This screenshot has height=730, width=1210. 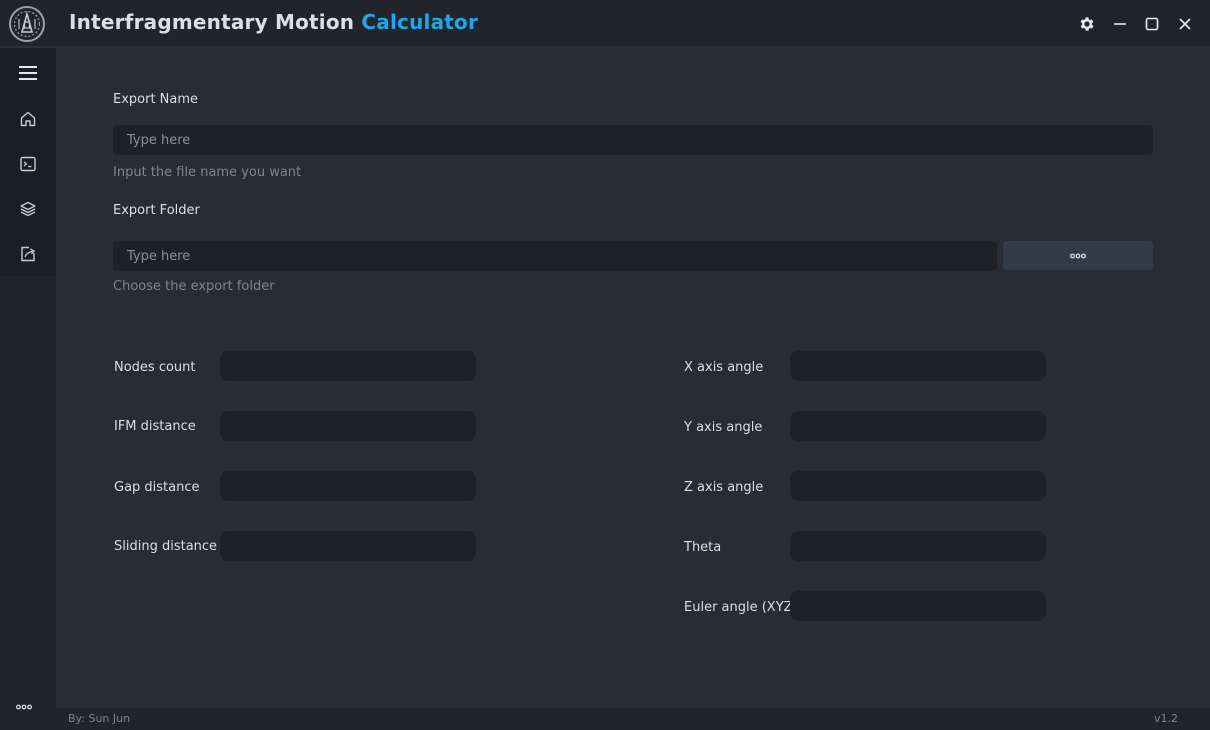 I want to click on maximize-icon, so click(x=1152, y=24).